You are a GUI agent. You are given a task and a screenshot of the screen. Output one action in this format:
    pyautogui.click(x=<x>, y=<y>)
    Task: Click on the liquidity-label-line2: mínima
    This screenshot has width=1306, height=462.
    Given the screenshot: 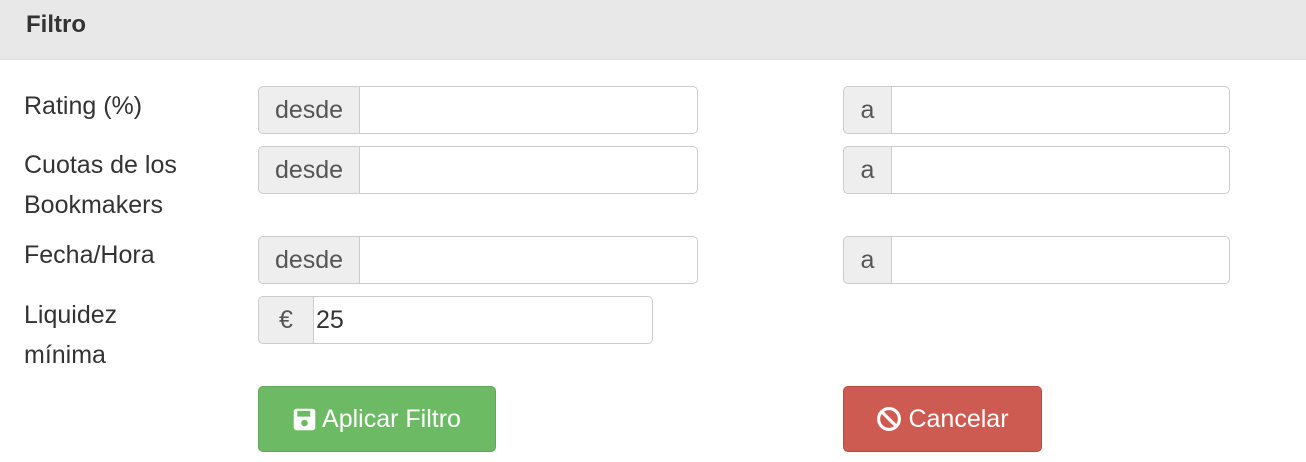 What is the action you would take?
    pyautogui.click(x=65, y=355)
    